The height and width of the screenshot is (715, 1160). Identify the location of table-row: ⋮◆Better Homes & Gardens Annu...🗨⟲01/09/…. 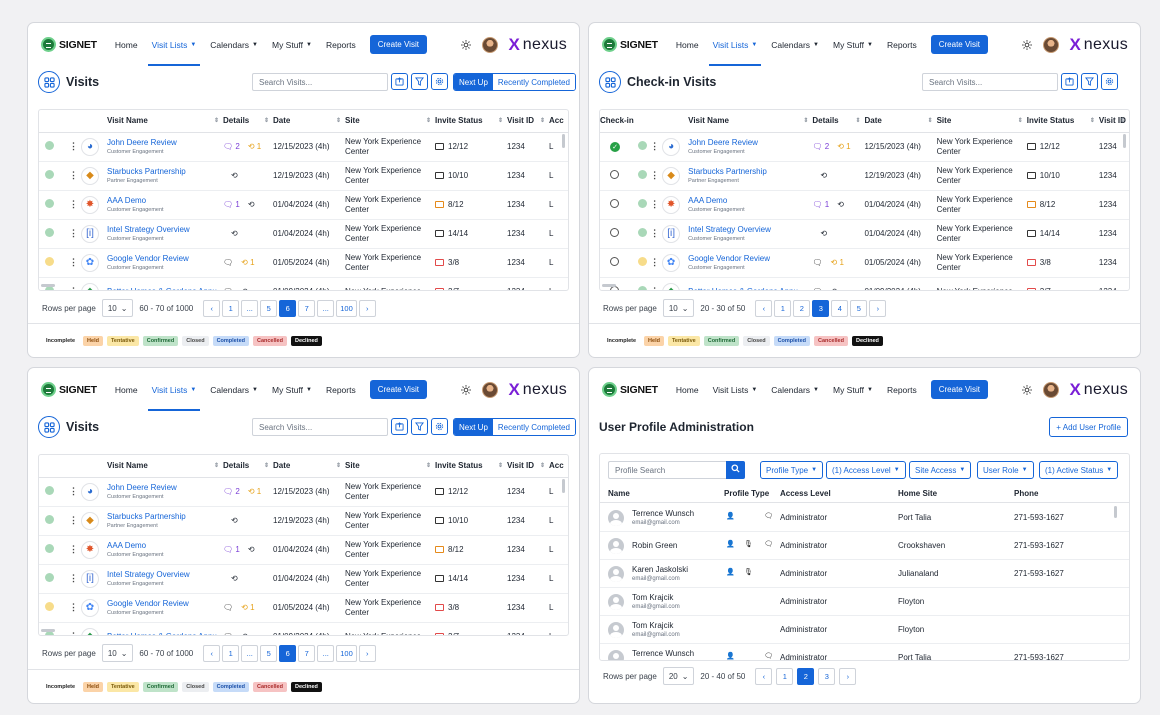
(303, 628).